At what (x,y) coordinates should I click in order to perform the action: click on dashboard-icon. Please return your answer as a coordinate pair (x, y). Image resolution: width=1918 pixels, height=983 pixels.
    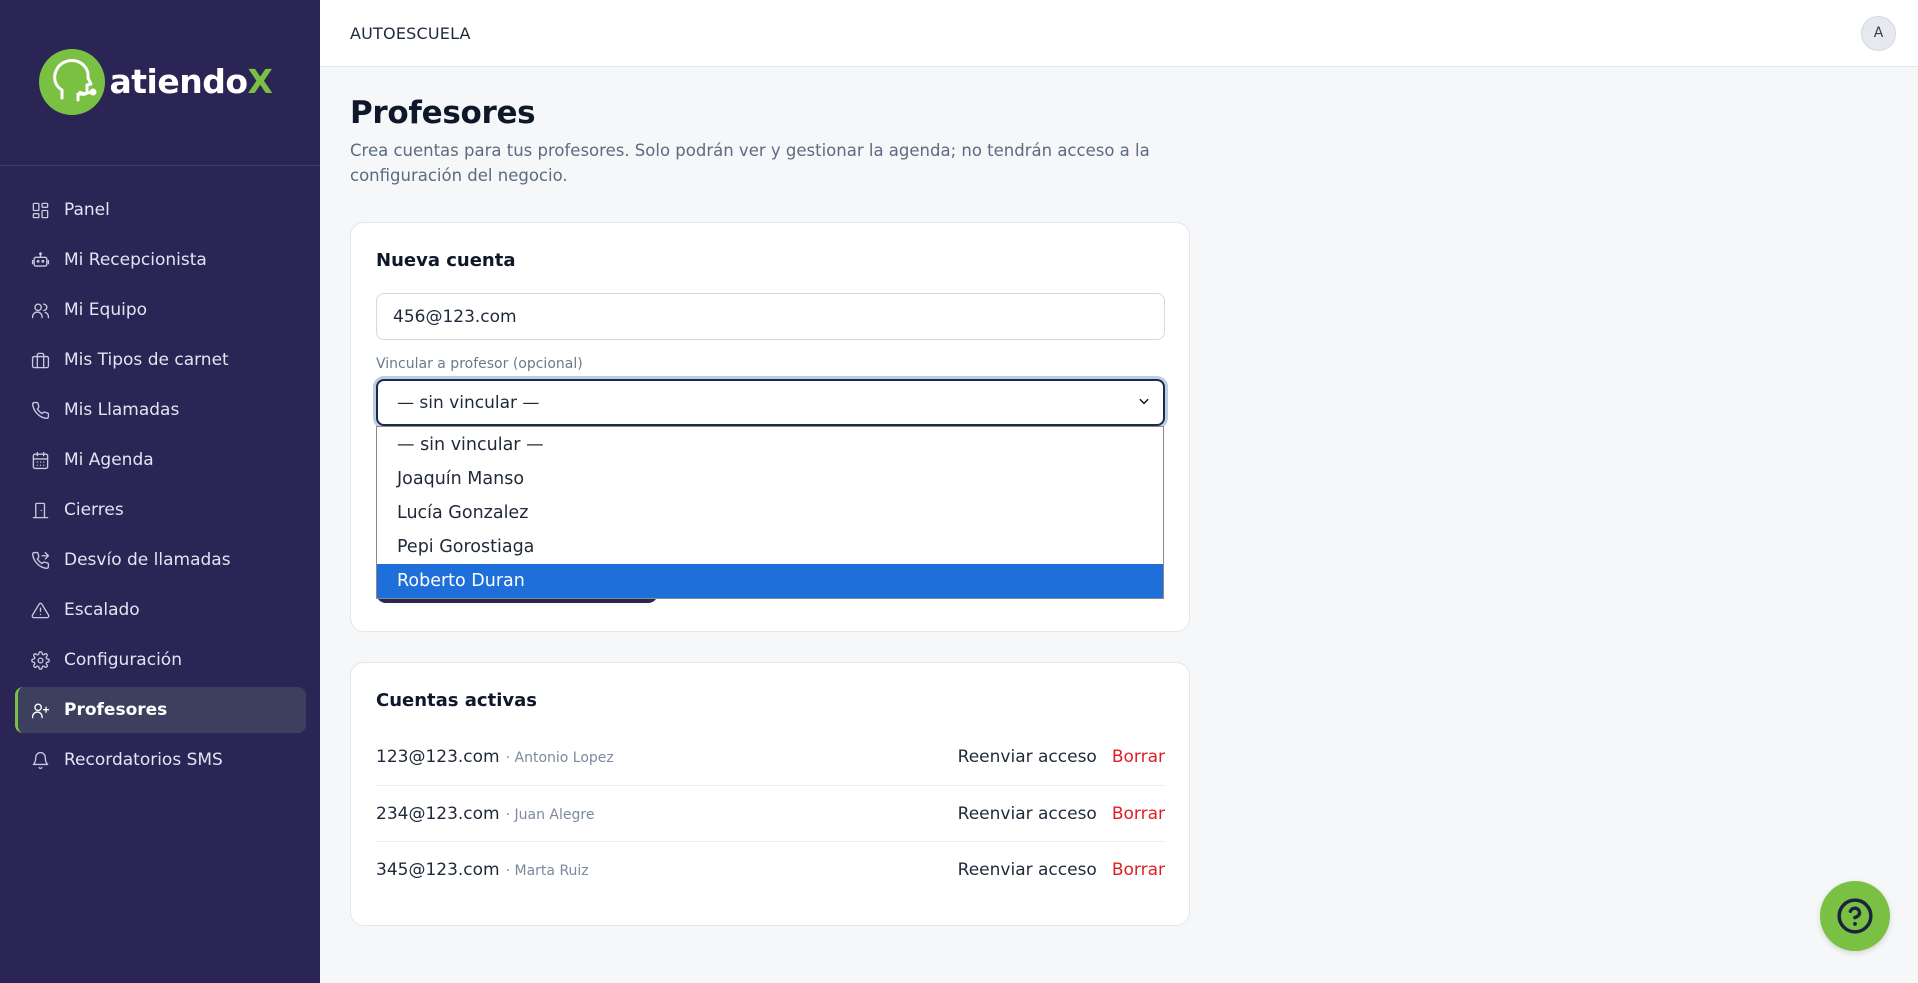
    Looking at the image, I should click on (40, 210).